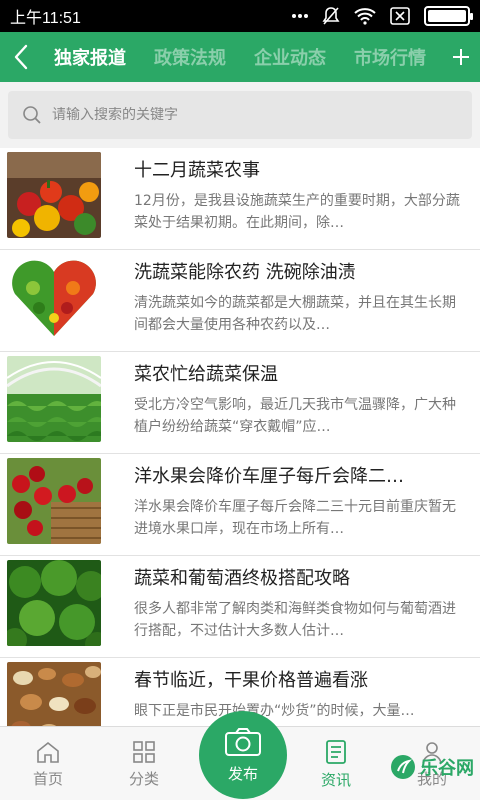  I want to click on back-arrow-icon, so click(21, 57).